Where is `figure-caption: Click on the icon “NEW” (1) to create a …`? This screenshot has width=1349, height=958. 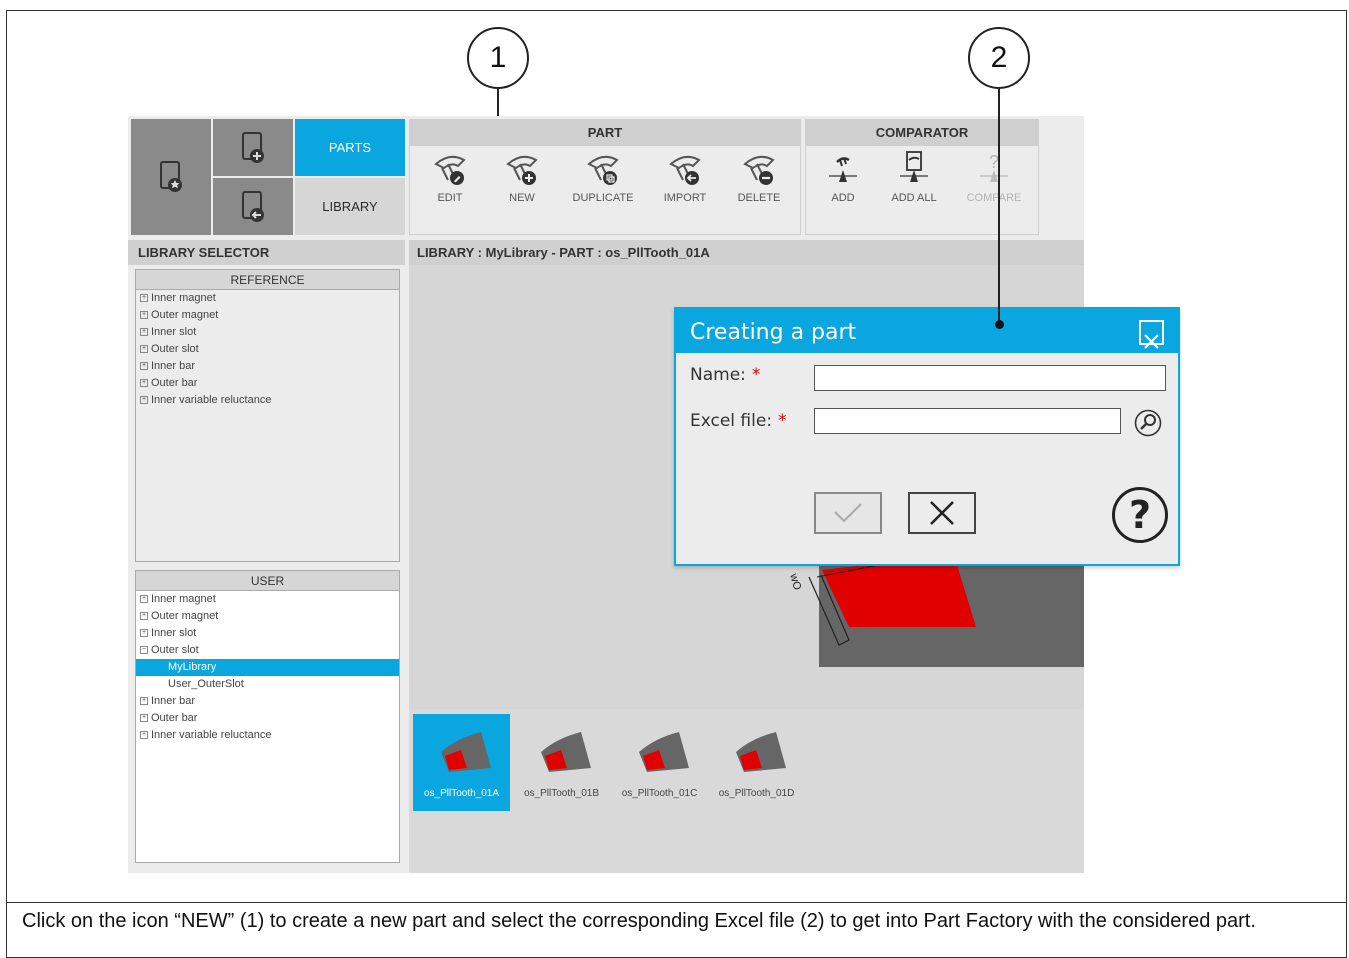 figure-caption: Click on the icon “NEW” (1) to create a … is located at coordinates (639, 921).